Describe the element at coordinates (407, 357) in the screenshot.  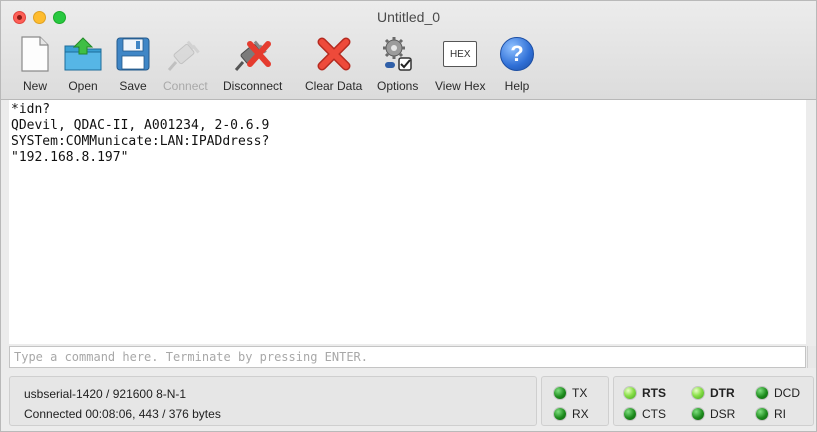
I see `command-input` at that location.